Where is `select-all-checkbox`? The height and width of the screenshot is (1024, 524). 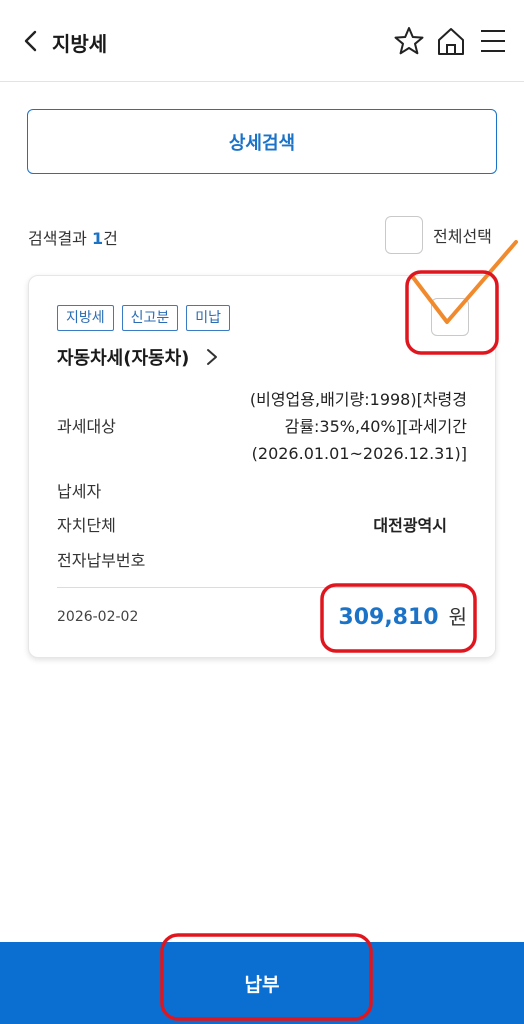 select-all-checkbox is located at coordinates (404, 235).